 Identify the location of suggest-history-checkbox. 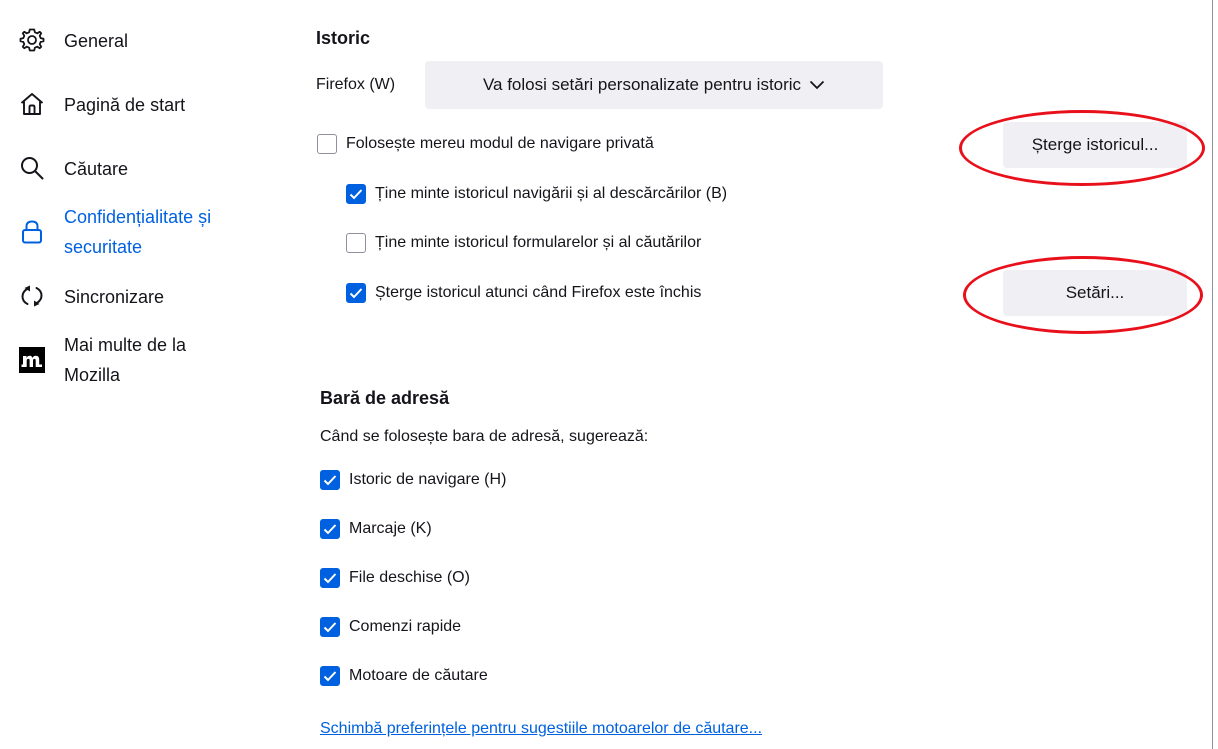
(330, 480).